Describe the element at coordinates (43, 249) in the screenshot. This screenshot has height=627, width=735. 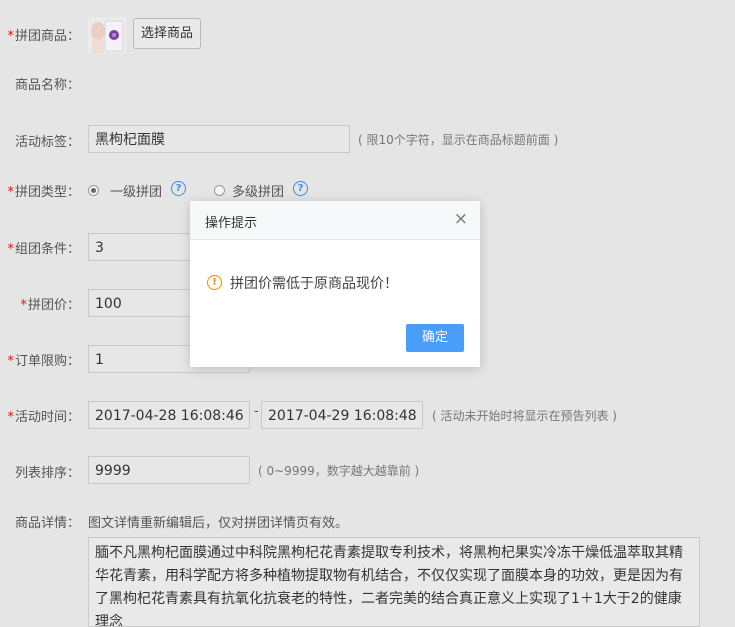
I see `group-condition-label: *组团条件：` at that location.